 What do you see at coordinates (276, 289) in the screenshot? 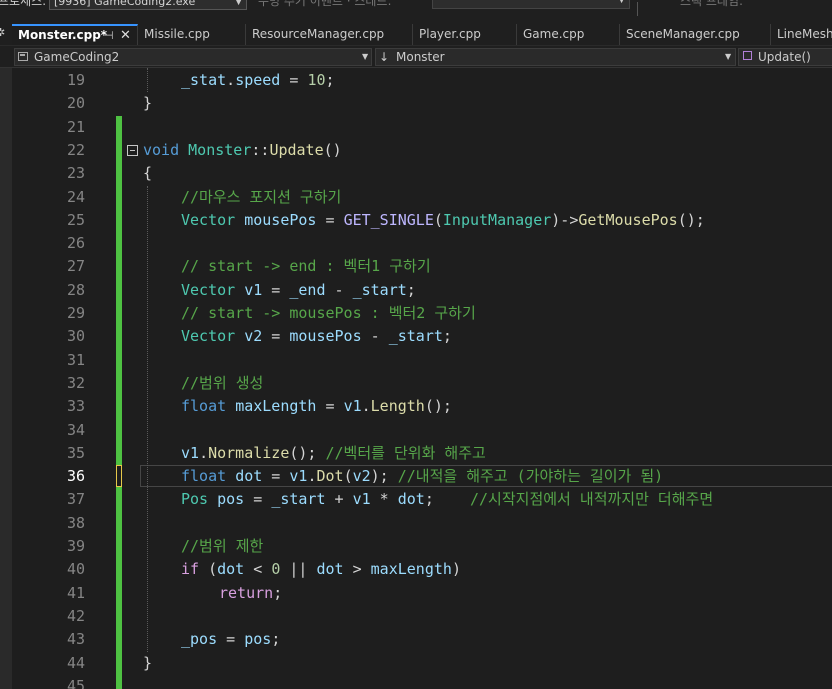
I see `code-token: =` at bounding box center [276, 289].